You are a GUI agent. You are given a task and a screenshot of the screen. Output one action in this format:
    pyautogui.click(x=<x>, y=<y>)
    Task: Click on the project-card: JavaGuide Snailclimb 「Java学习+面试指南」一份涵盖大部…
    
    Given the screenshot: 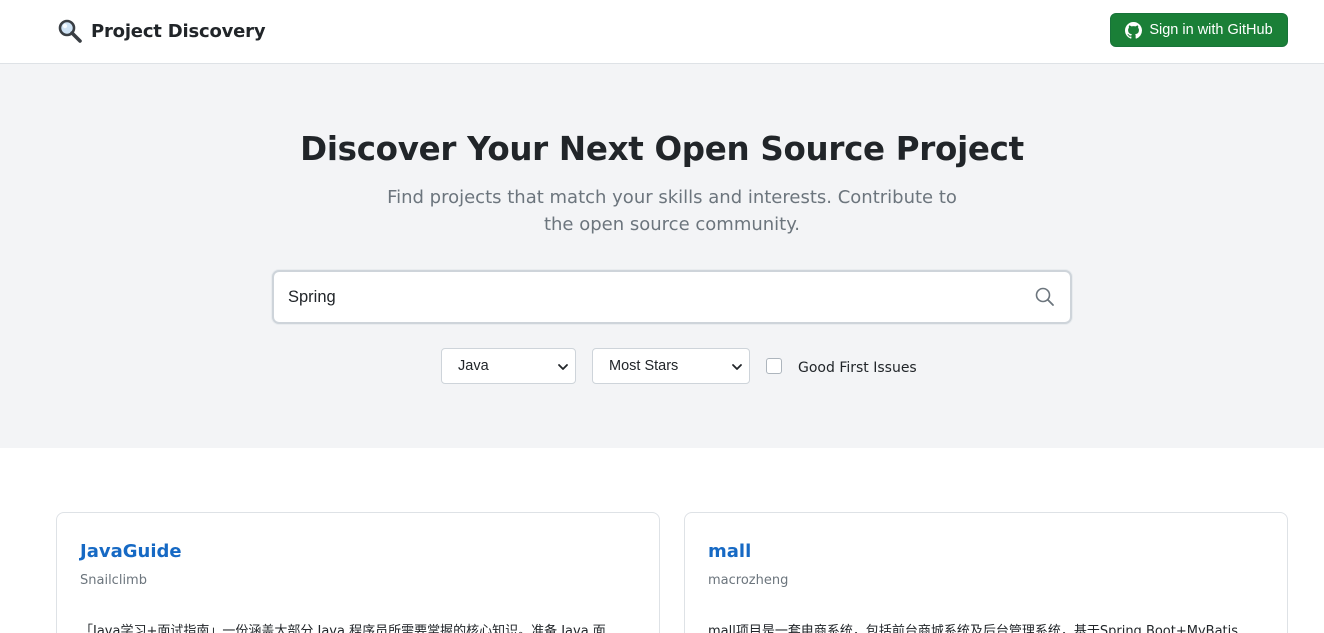 What is the action you would take?
    pyautogui.click(x=358, y=572)
    